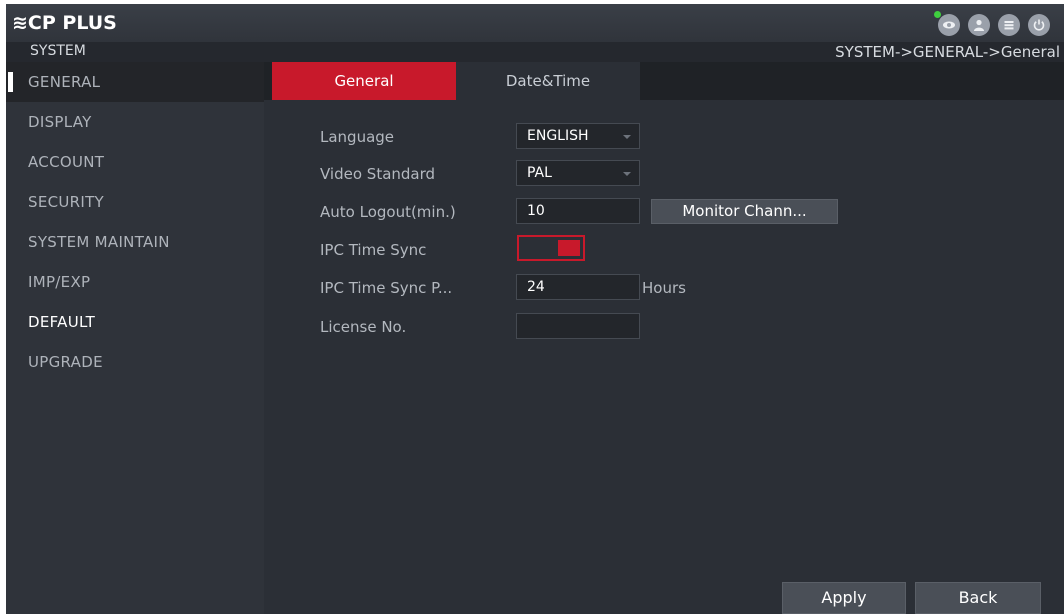 The height and width of the screenshot is (614, 1064). What do you see at coordinates (937, 14) in the screenshot?
I see `status-dot` at bounding box center [937, 14].